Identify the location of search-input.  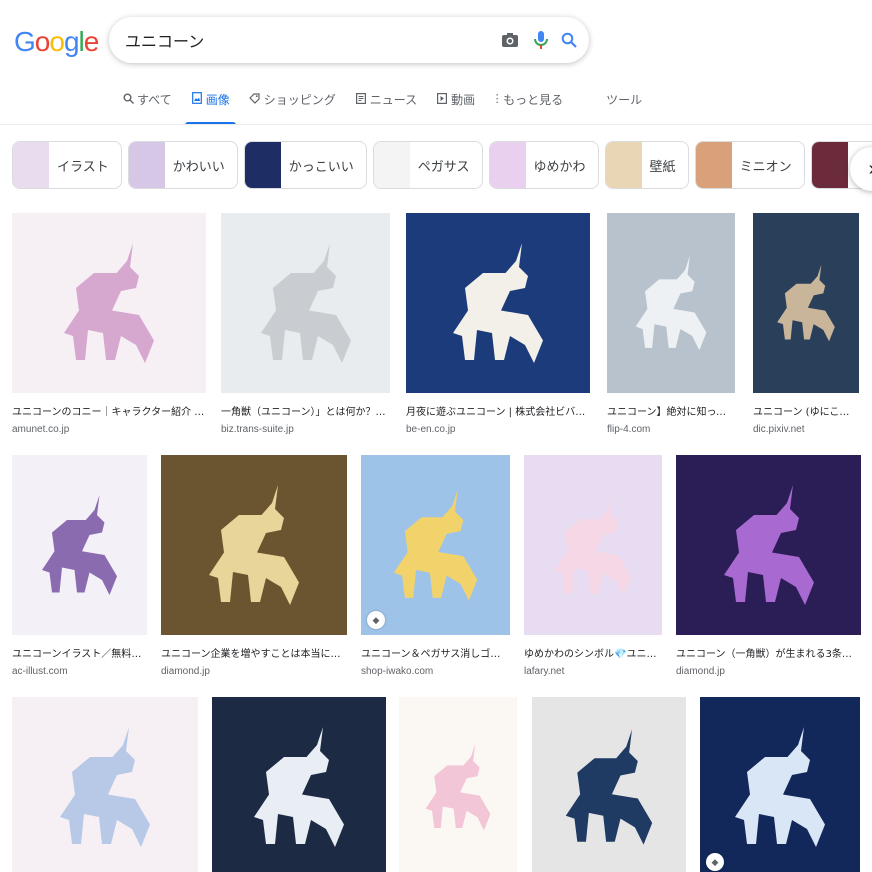
(310, 40).